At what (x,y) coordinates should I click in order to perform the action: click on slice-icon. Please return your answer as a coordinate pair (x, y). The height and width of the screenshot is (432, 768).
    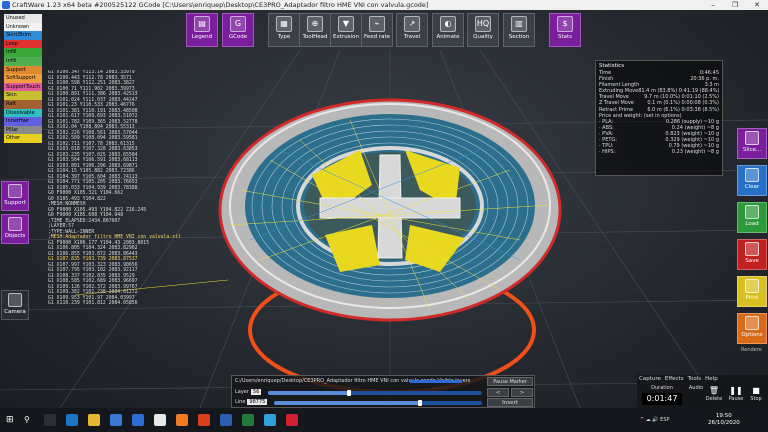
    Looking at the image, I should click on (752, 138).